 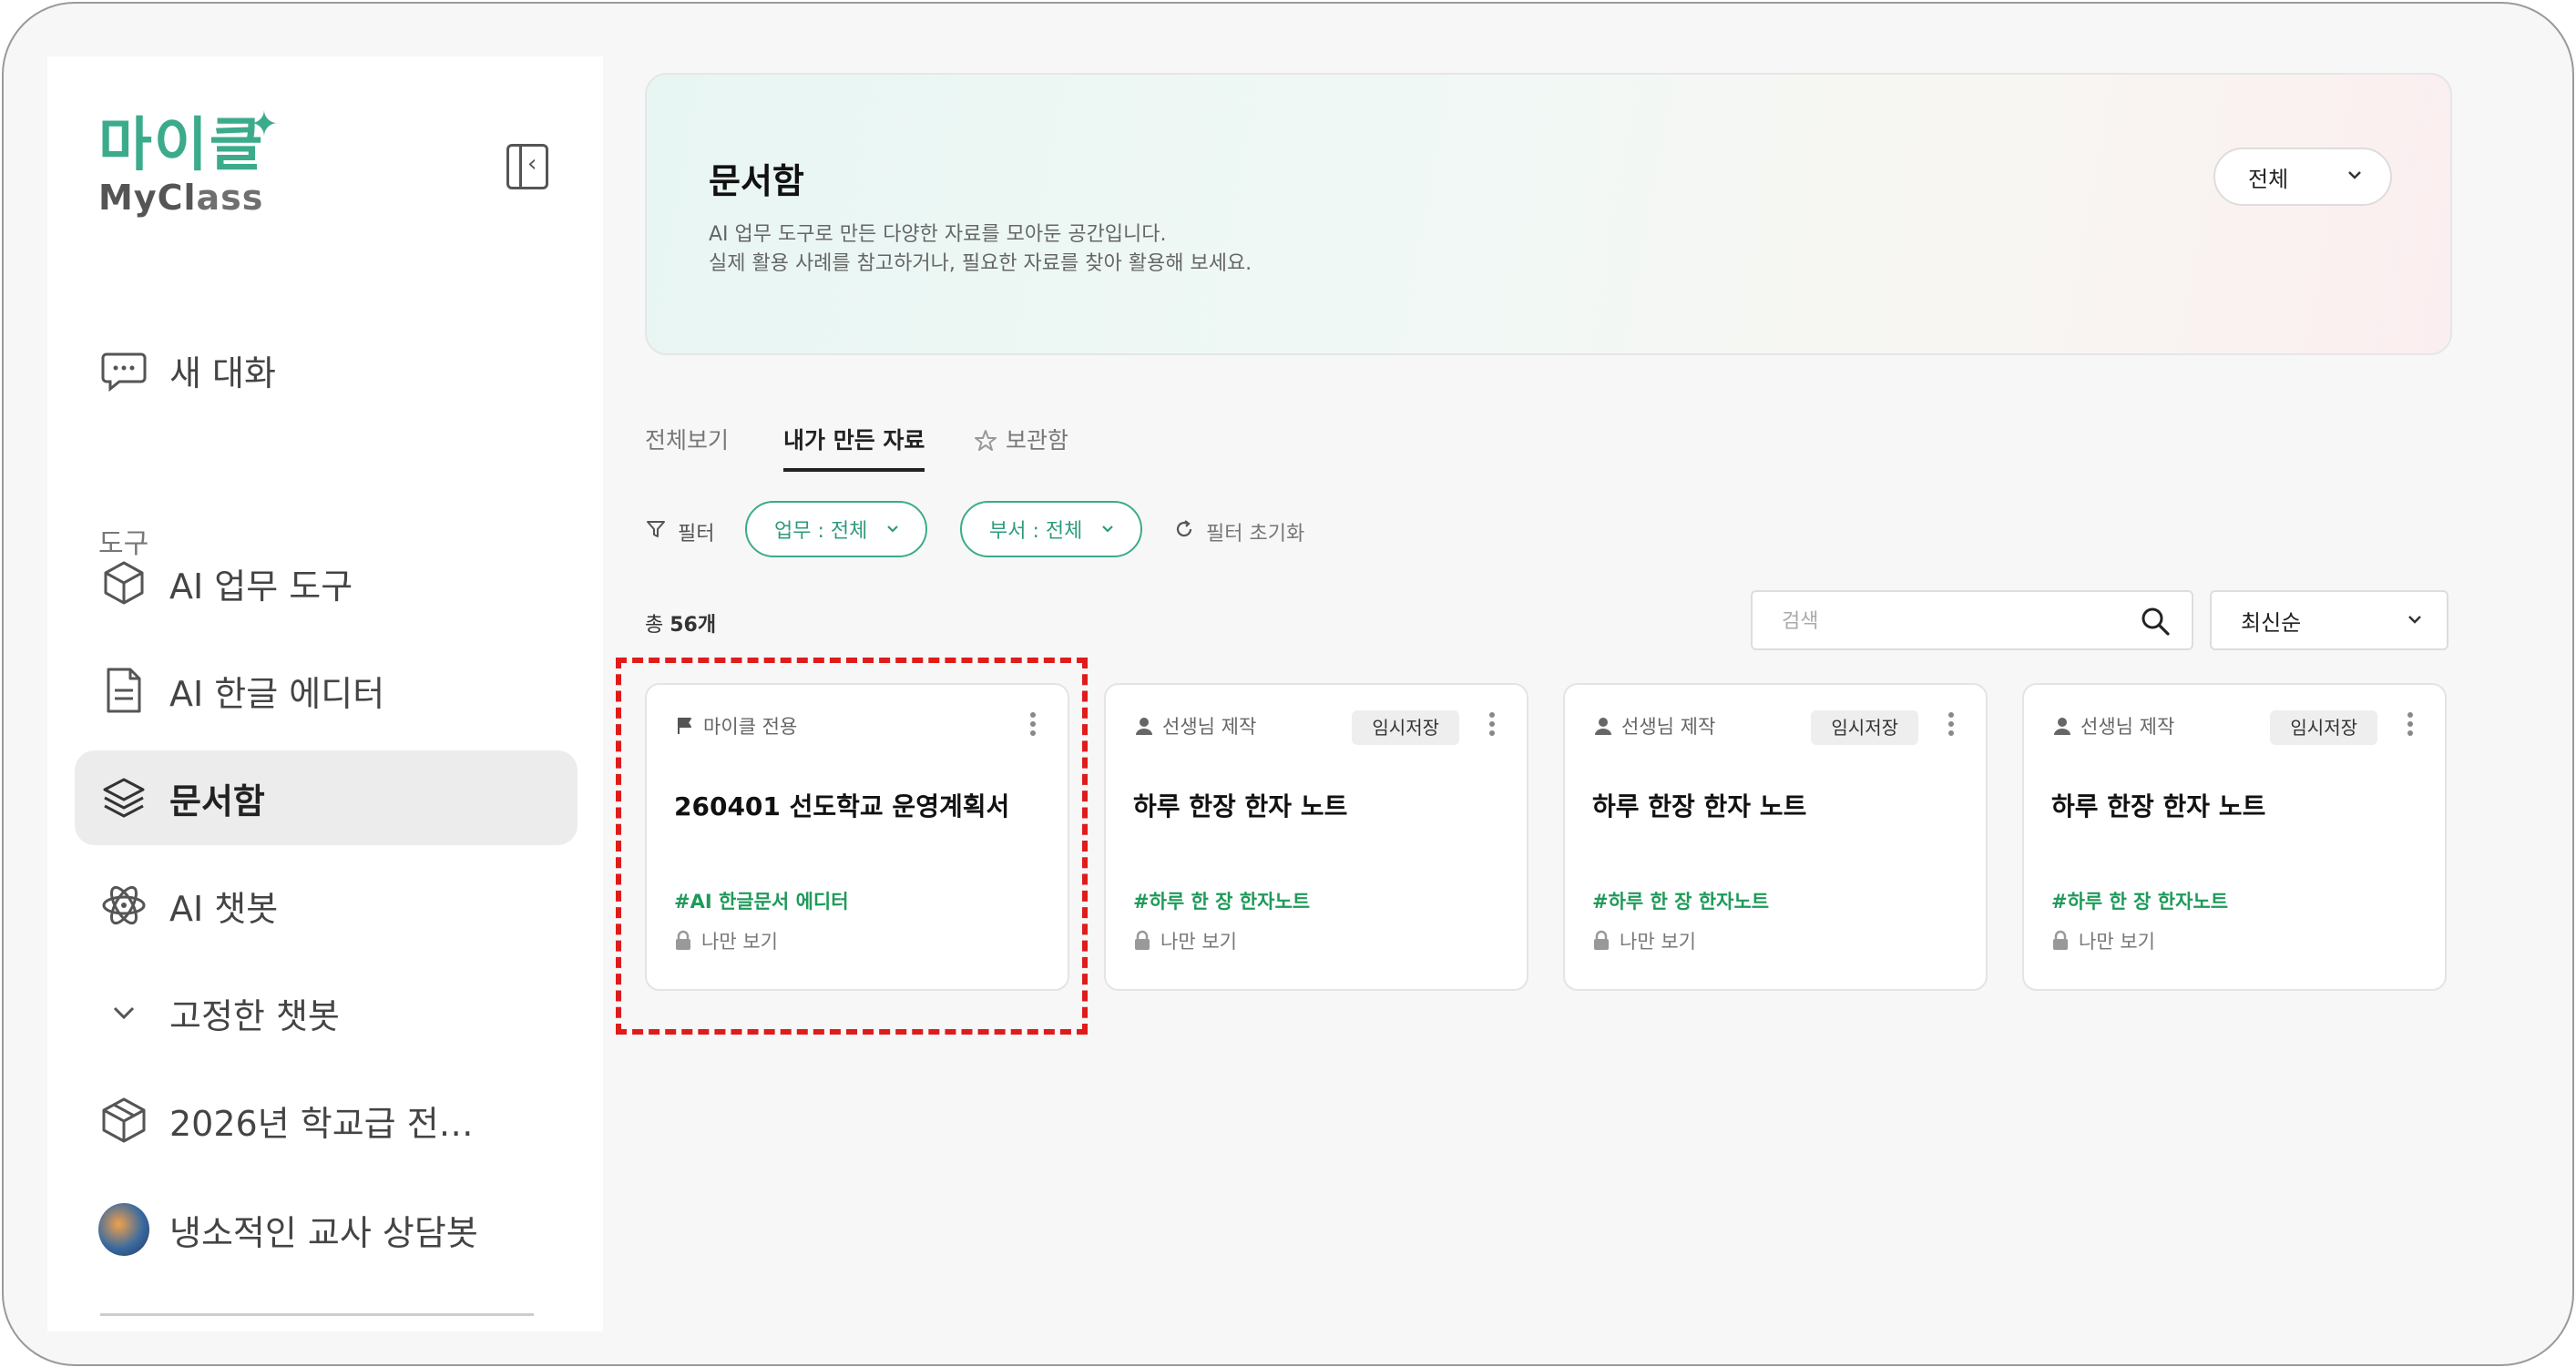 What do you see at coordinates (687, 445) in the screenshot?
I see `tab-all: 전체보기` at bounding box center [687, 445].